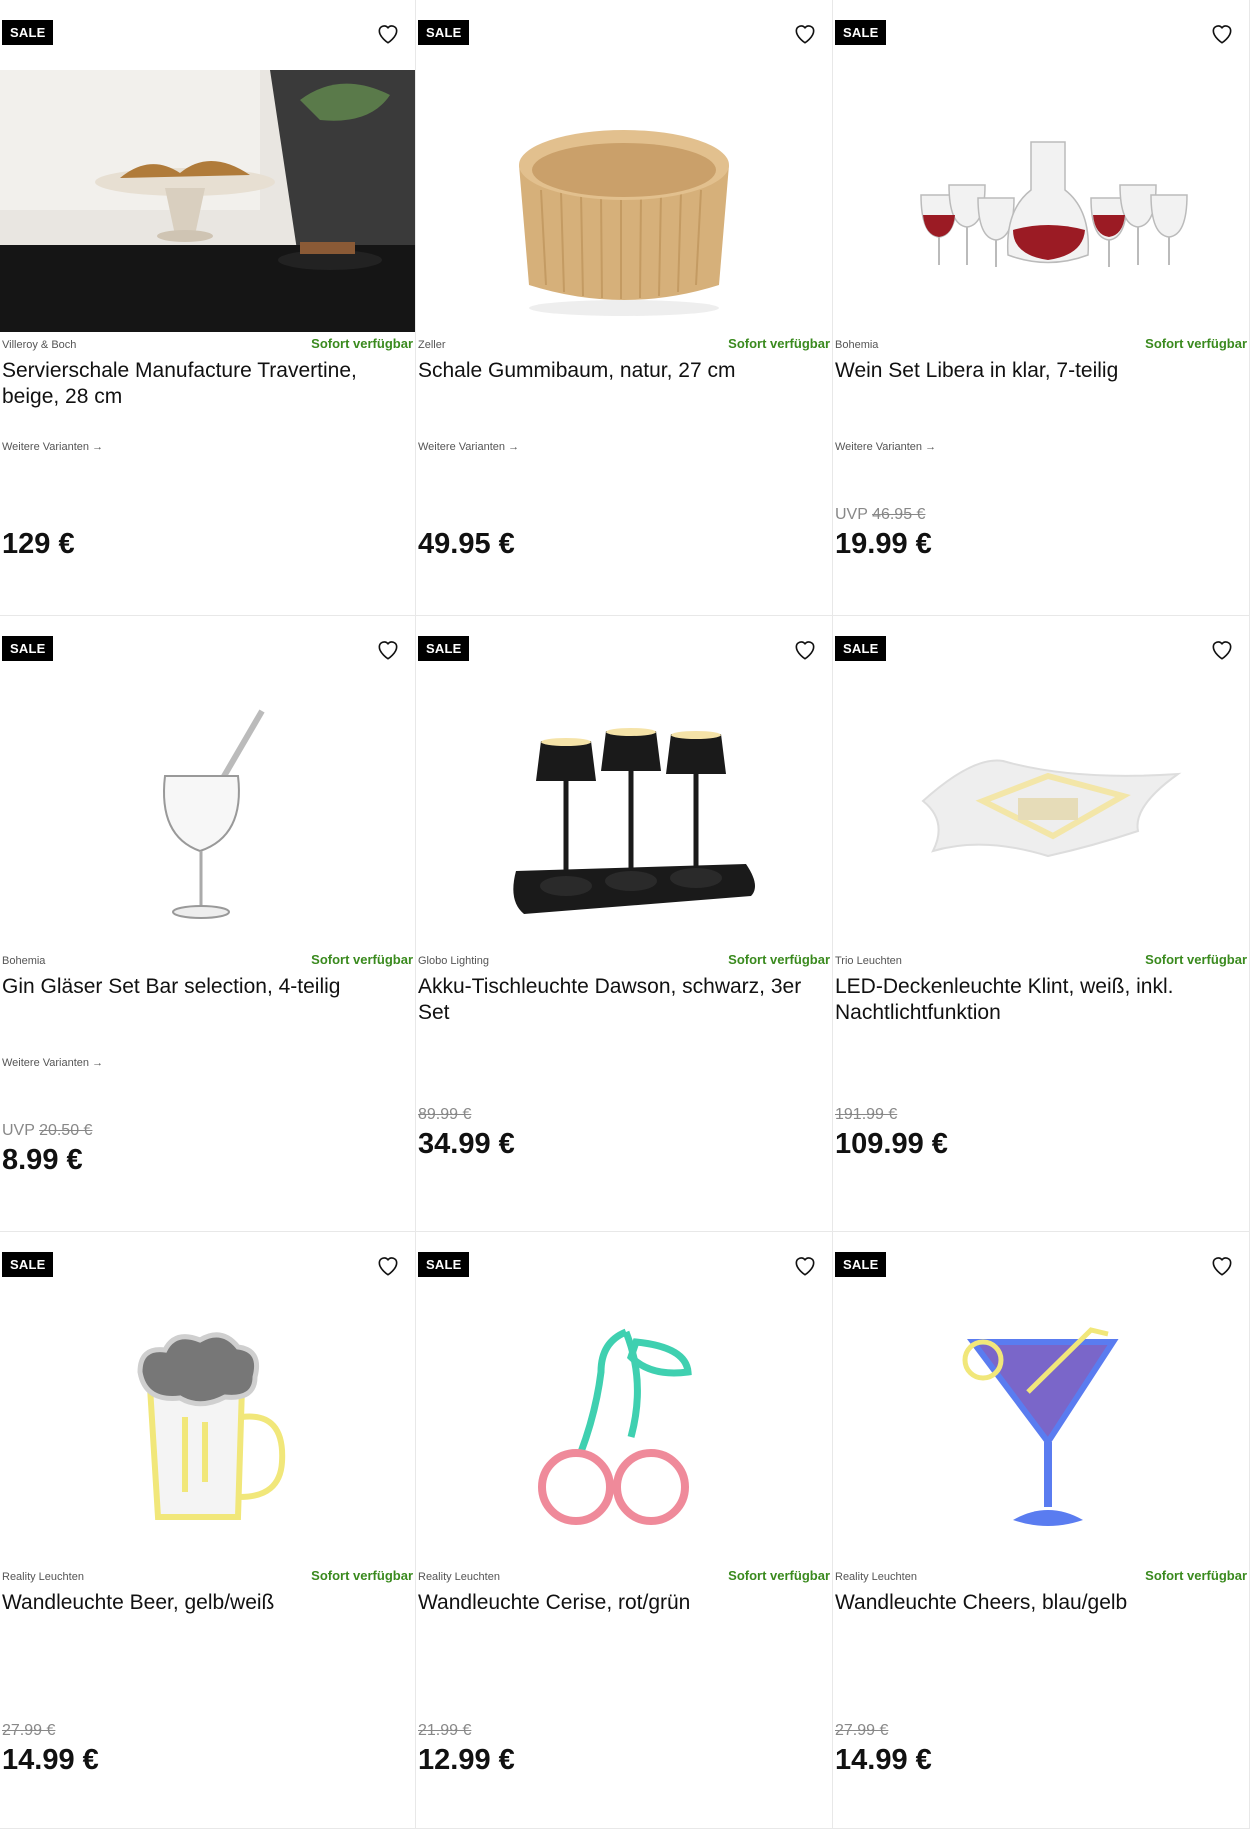 This screenshot has width=1250, height=1829. I want to click on product-title: Wandleuchte Cerise, rot/grün, so click(618, 1603).